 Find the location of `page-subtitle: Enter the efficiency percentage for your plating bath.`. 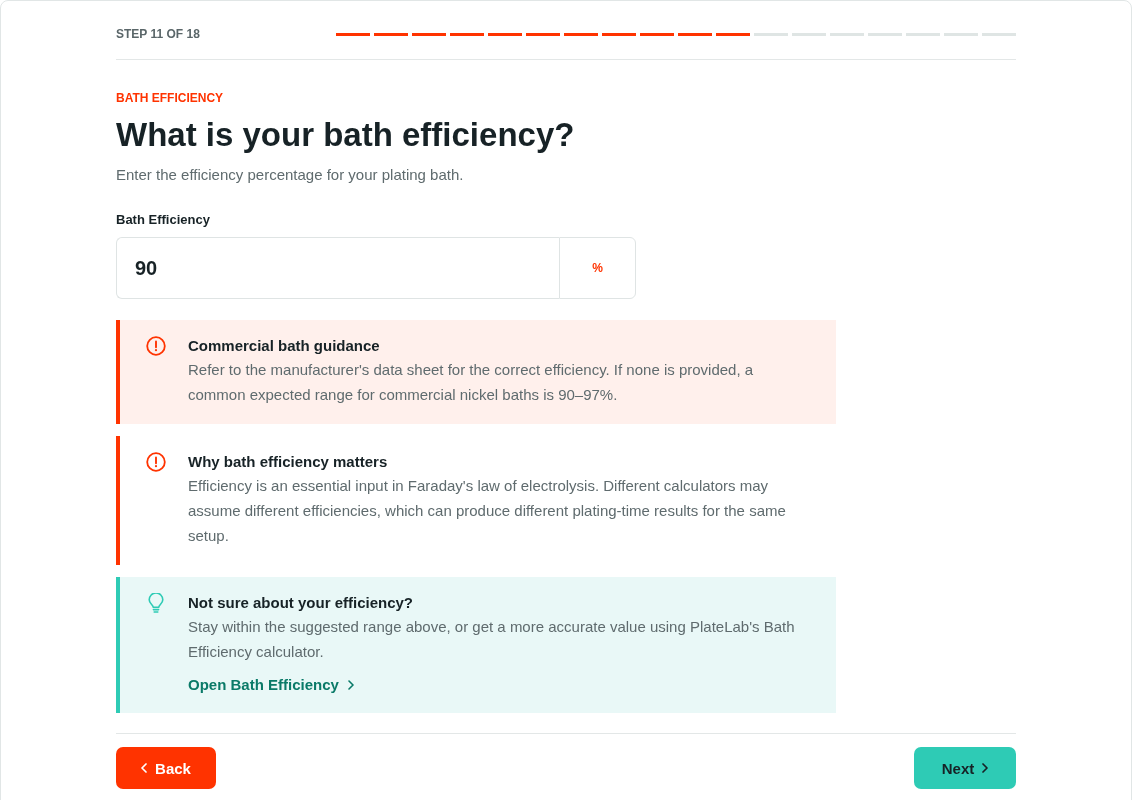

page-subtitle: Enter the efficiency percentage for your plating bath. is located at coordinates (290, 175).